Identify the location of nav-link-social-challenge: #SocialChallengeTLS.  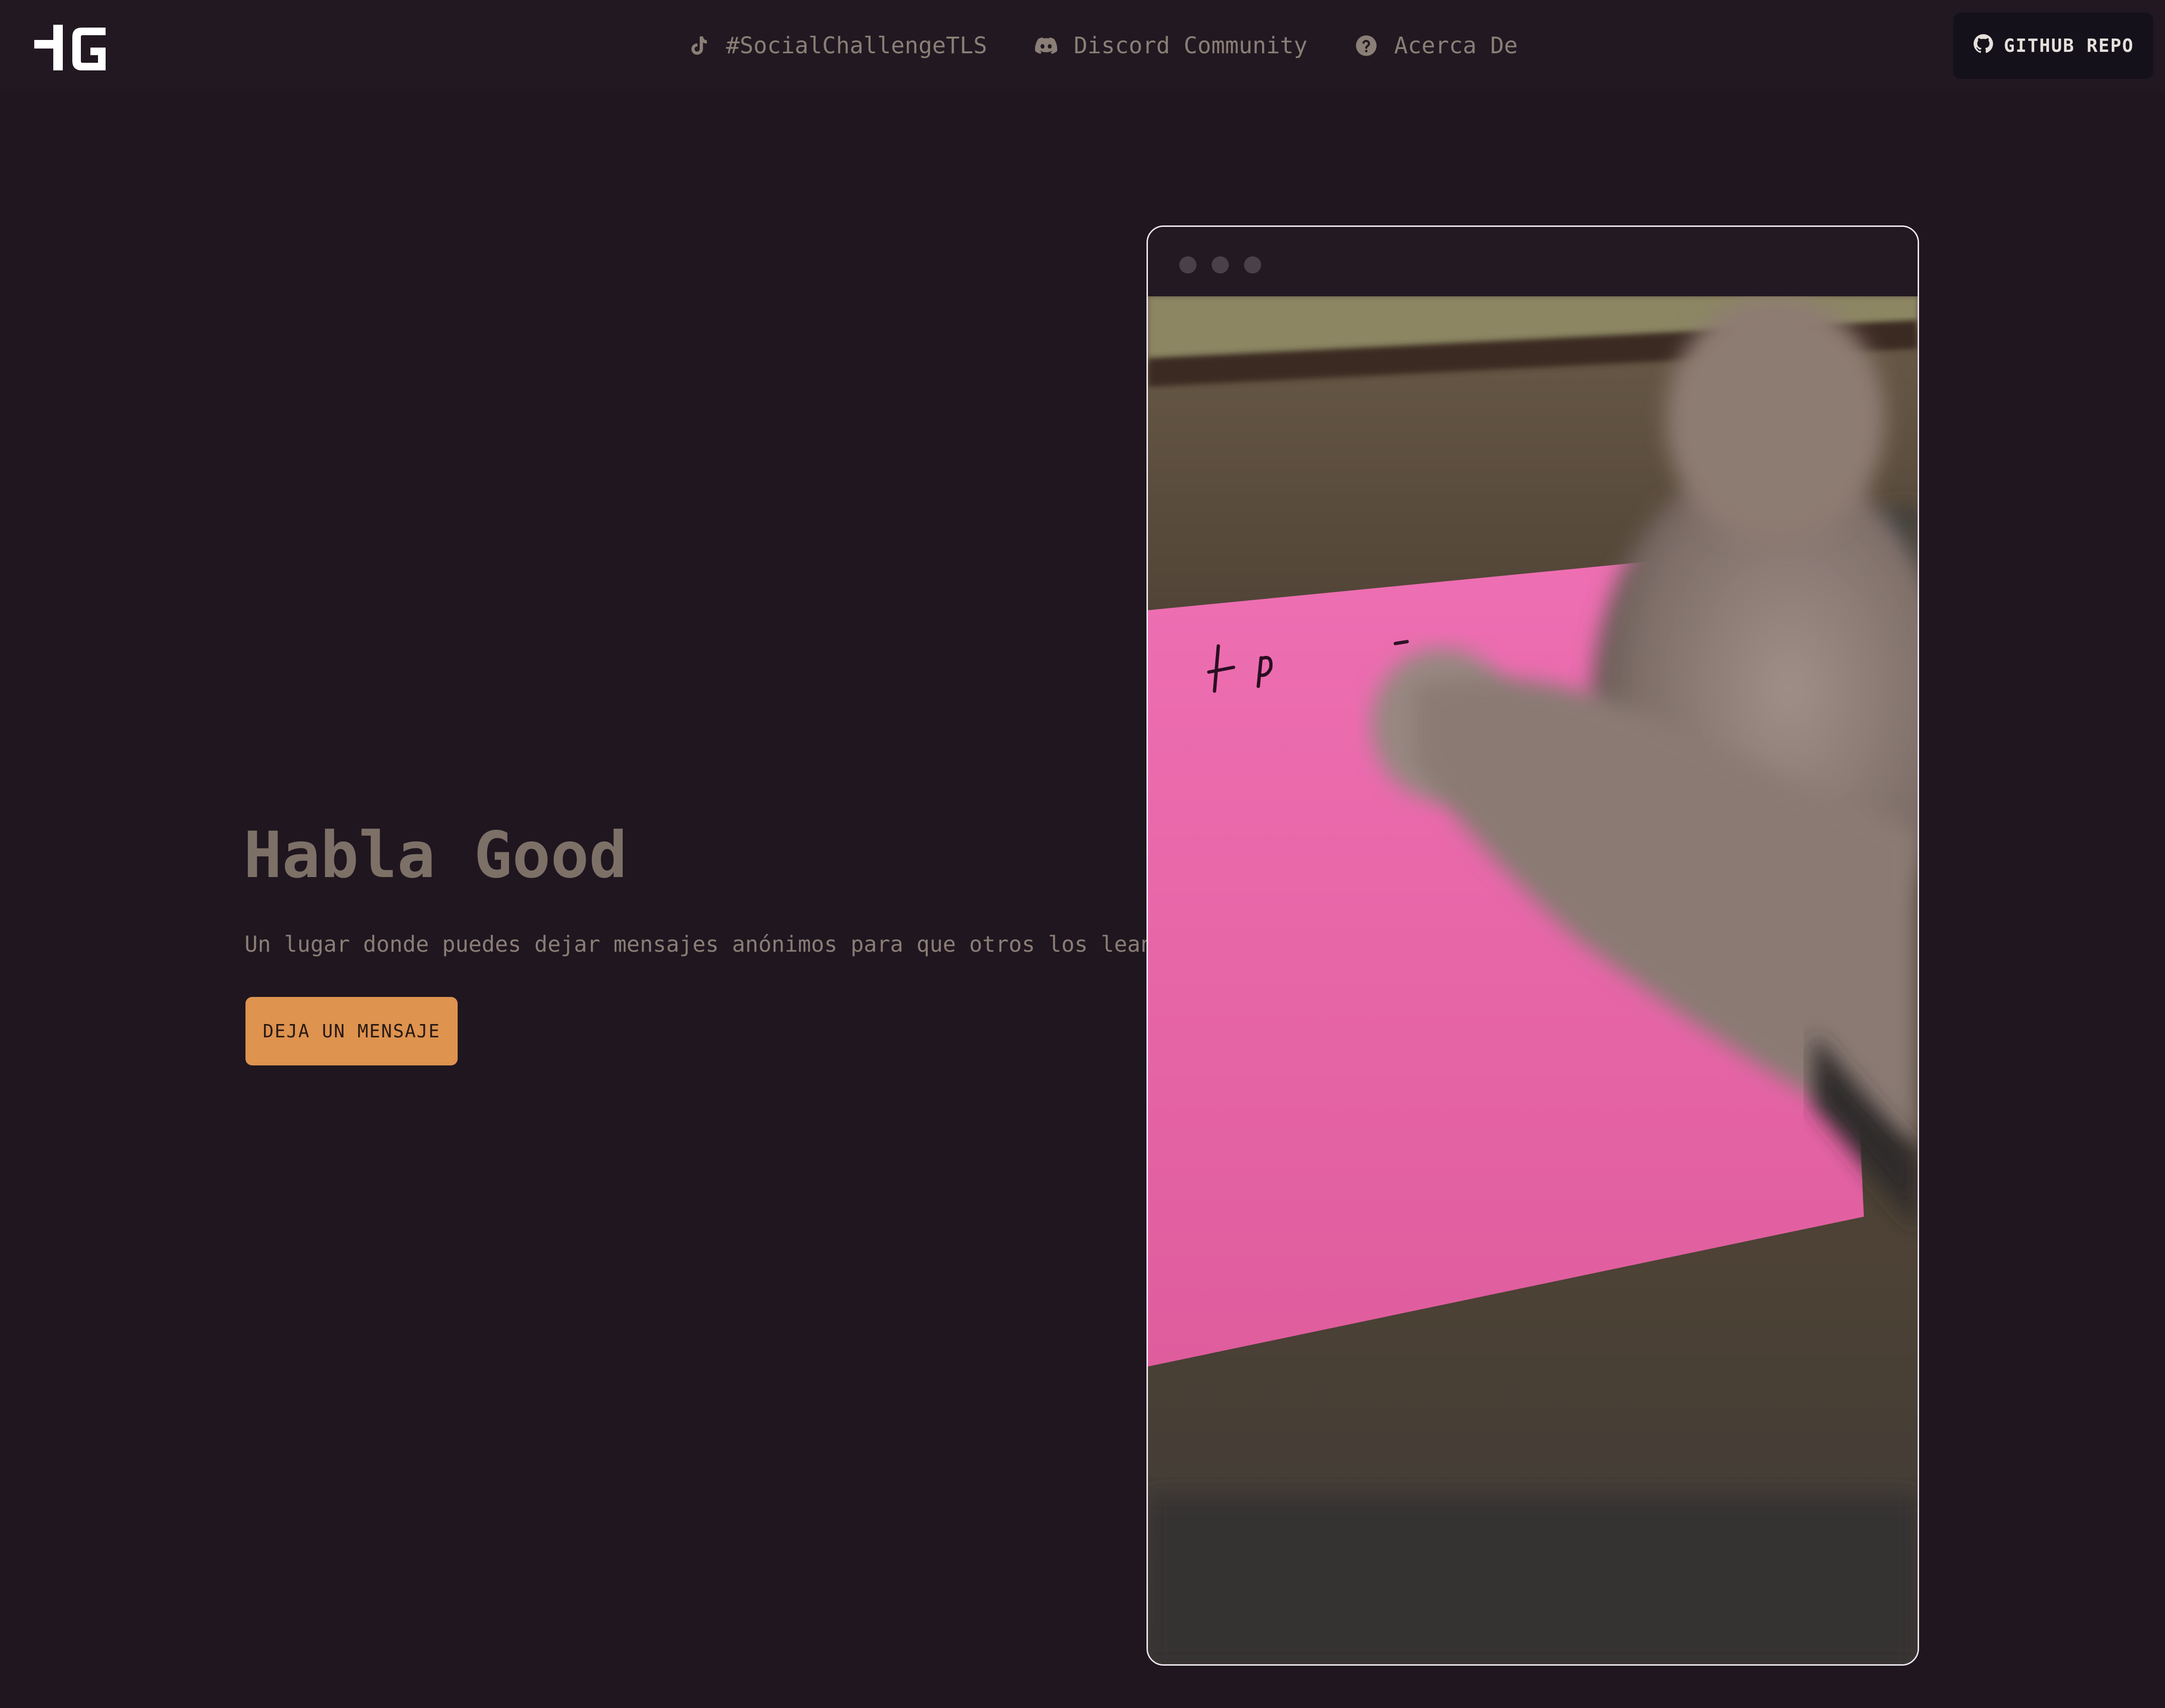
(836, 45).